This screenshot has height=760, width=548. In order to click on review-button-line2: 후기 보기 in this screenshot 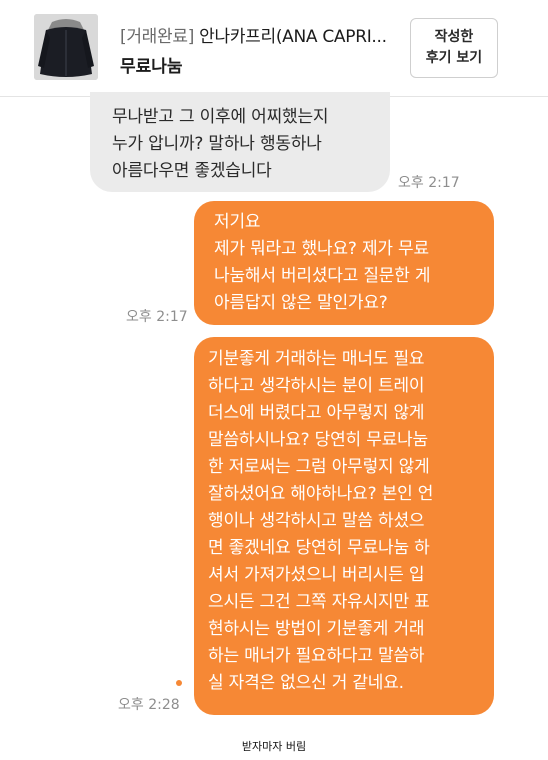, I will do `click(454, 58)`.